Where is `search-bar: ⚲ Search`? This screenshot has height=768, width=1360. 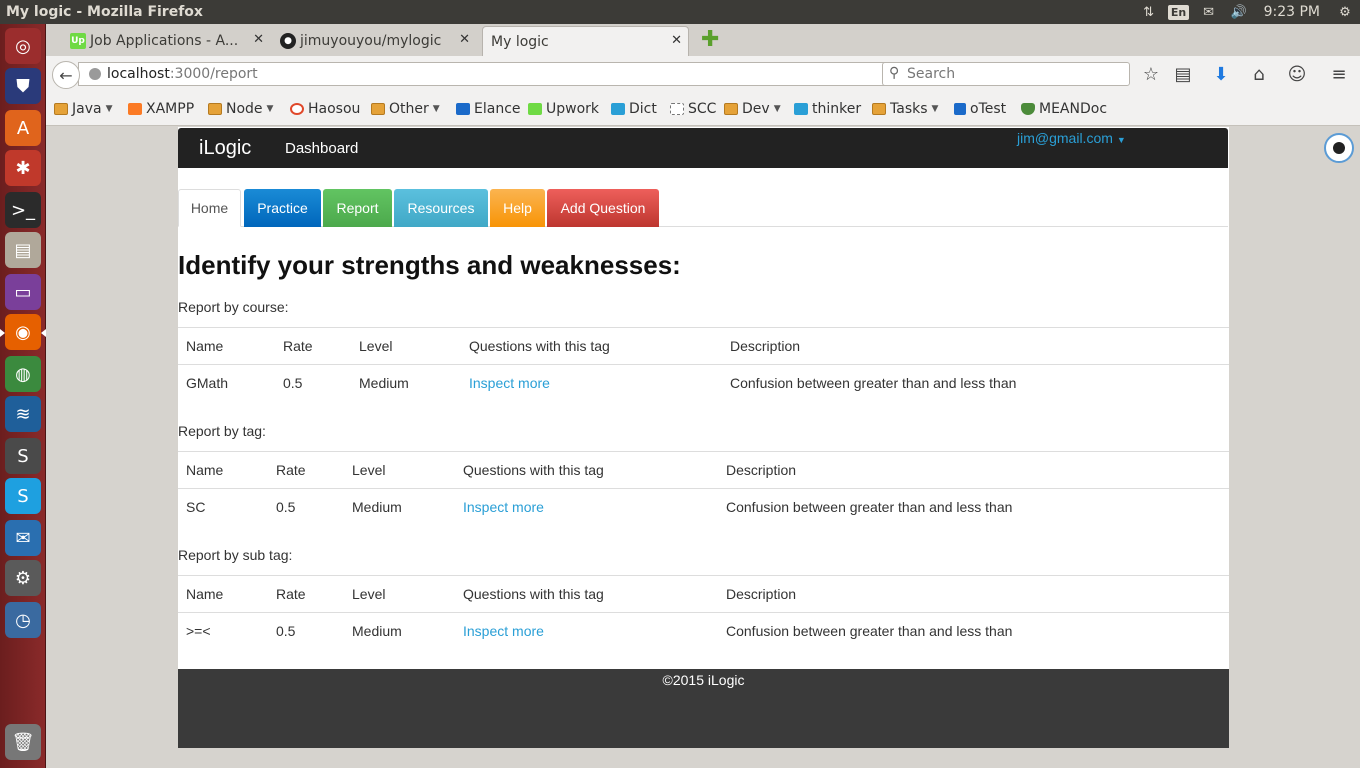 search-bar: ⚲ Search is located at coordinates (1006, 74).